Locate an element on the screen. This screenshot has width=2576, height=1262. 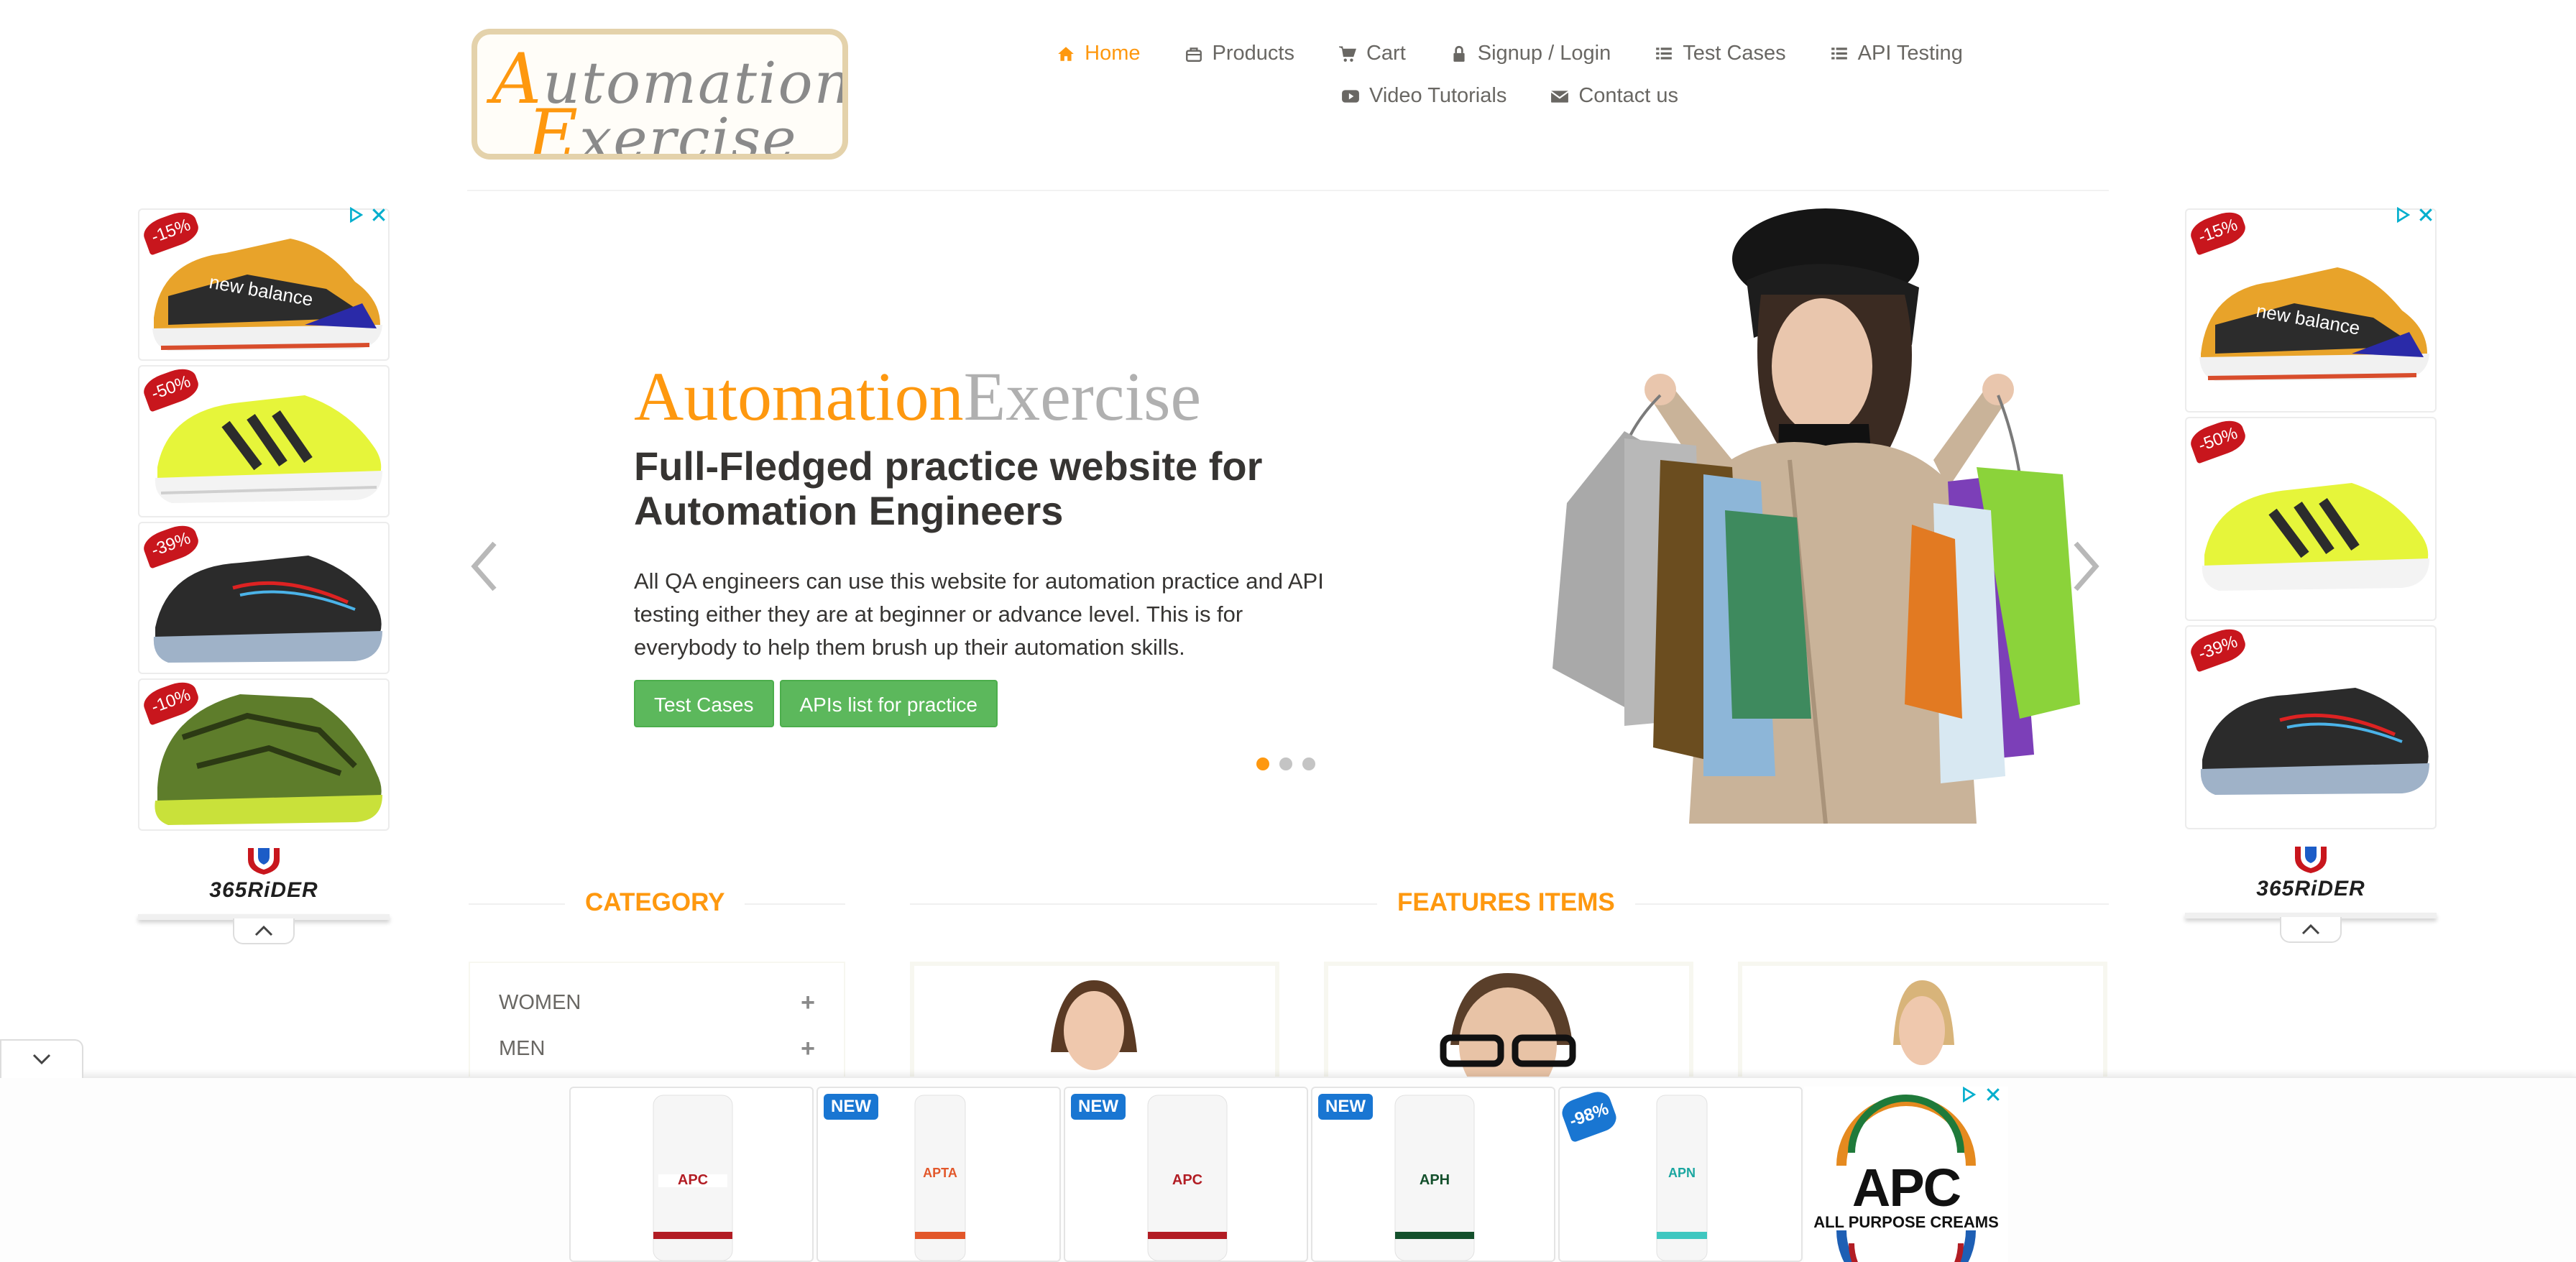
category-item-men: MEN + is located at coordinates (657, 1049).